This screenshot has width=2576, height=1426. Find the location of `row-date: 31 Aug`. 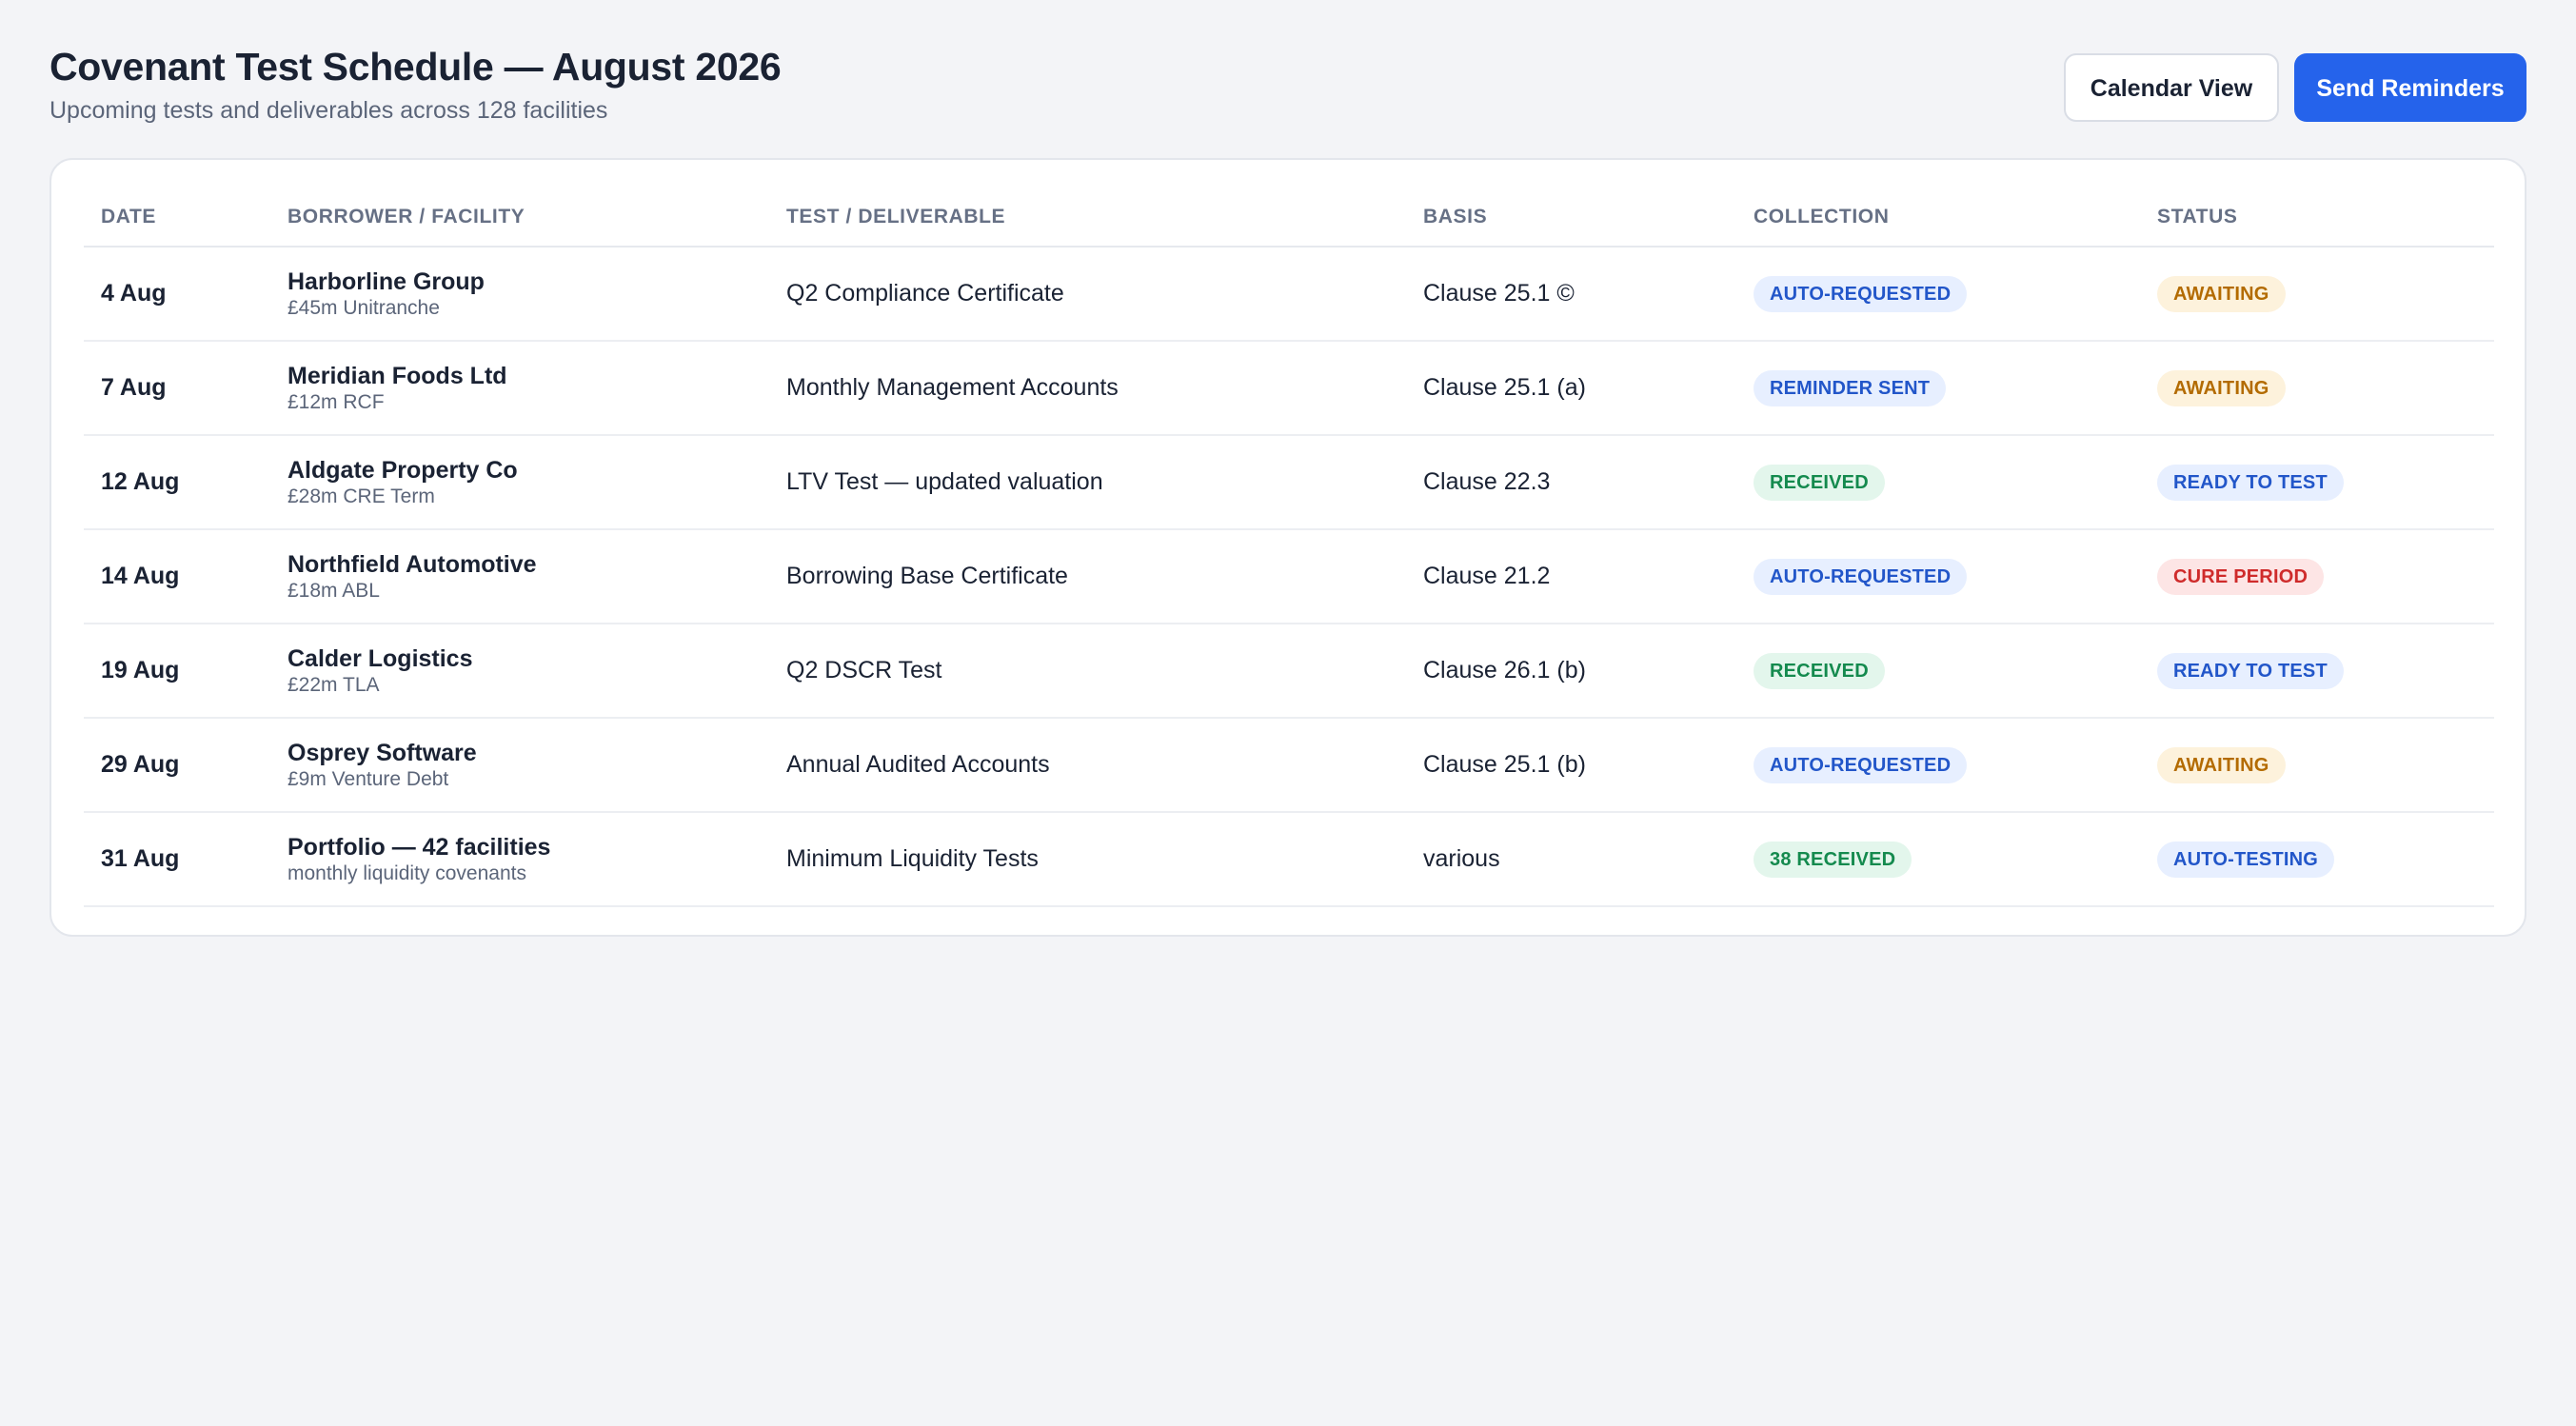

row-date: 31 Aug is located at coordinates (177, 860).